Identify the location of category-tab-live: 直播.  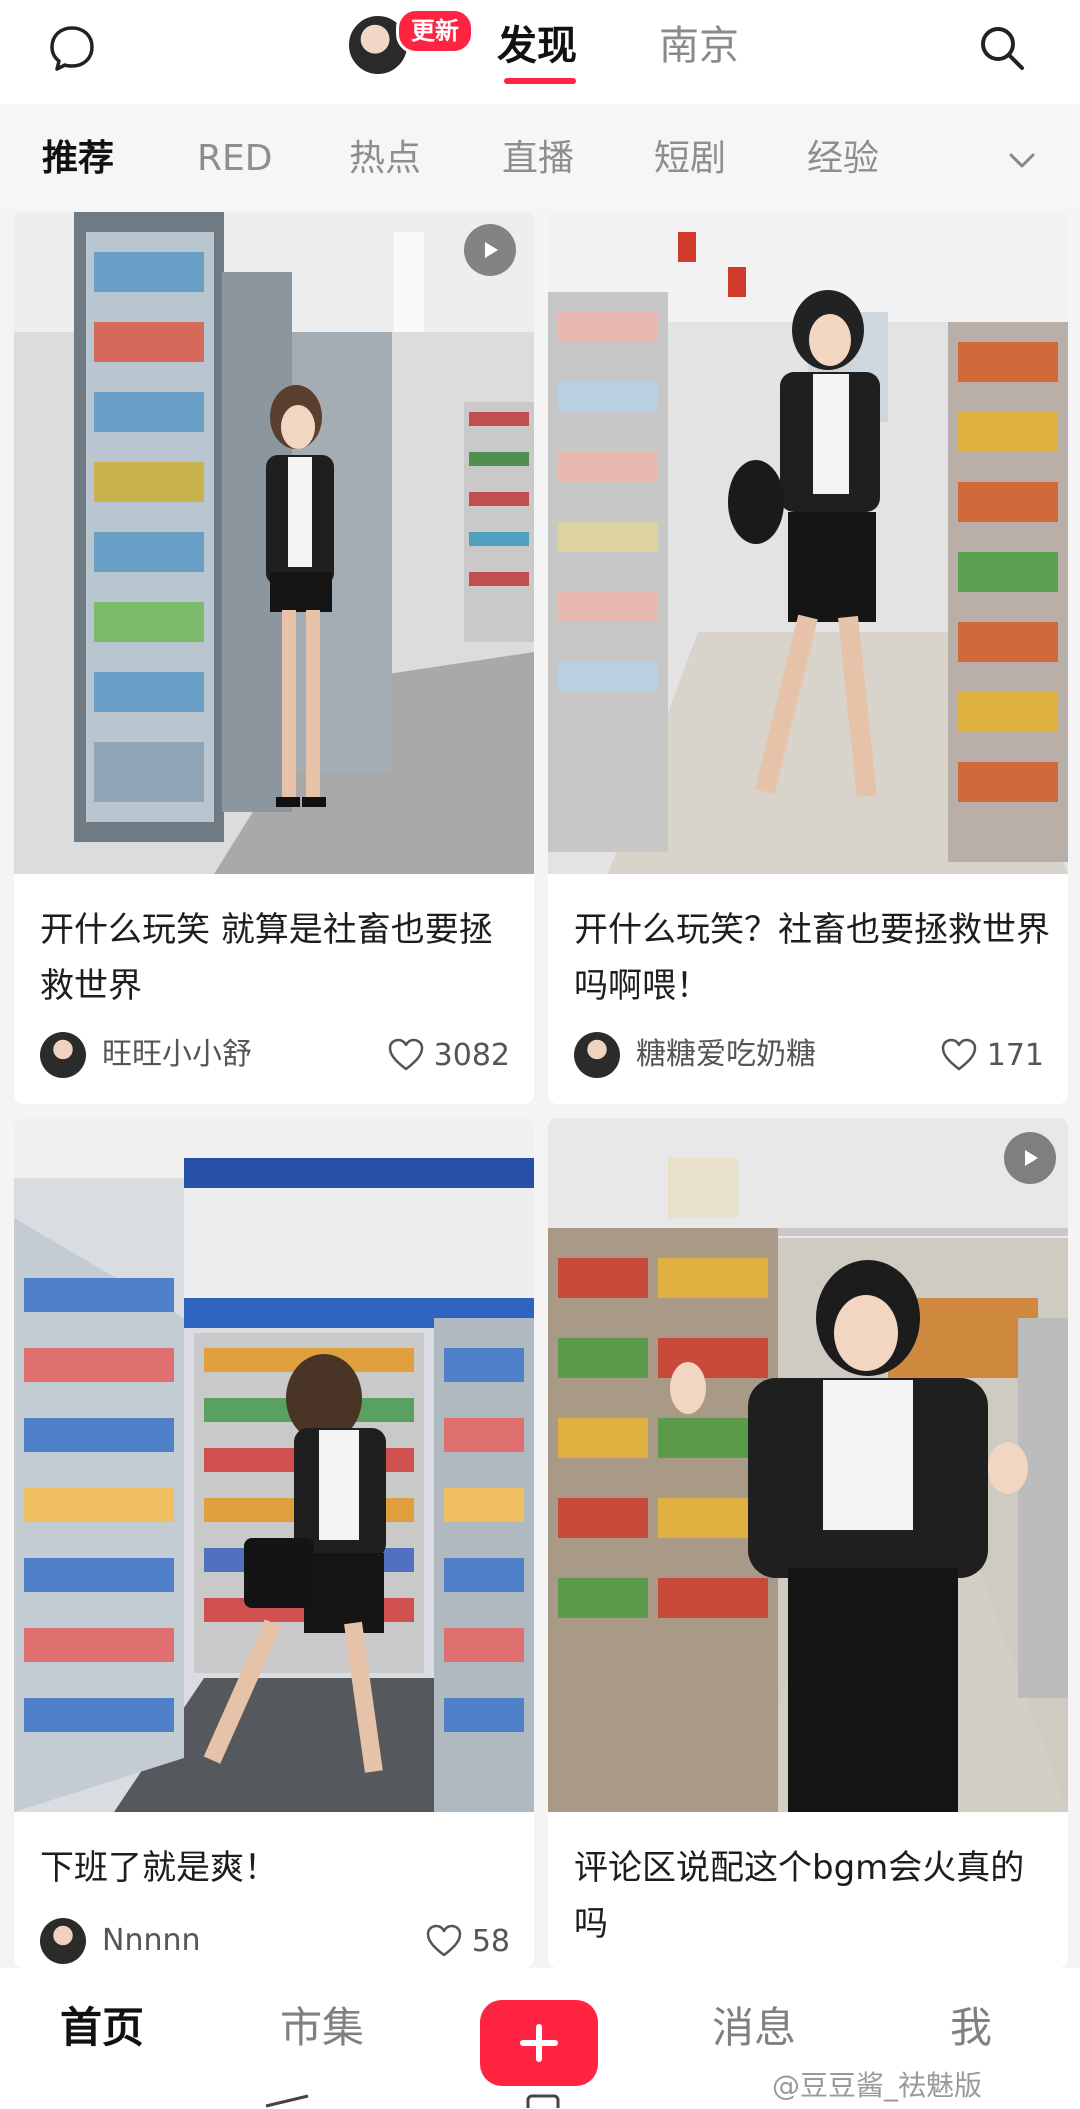
(538, 159).